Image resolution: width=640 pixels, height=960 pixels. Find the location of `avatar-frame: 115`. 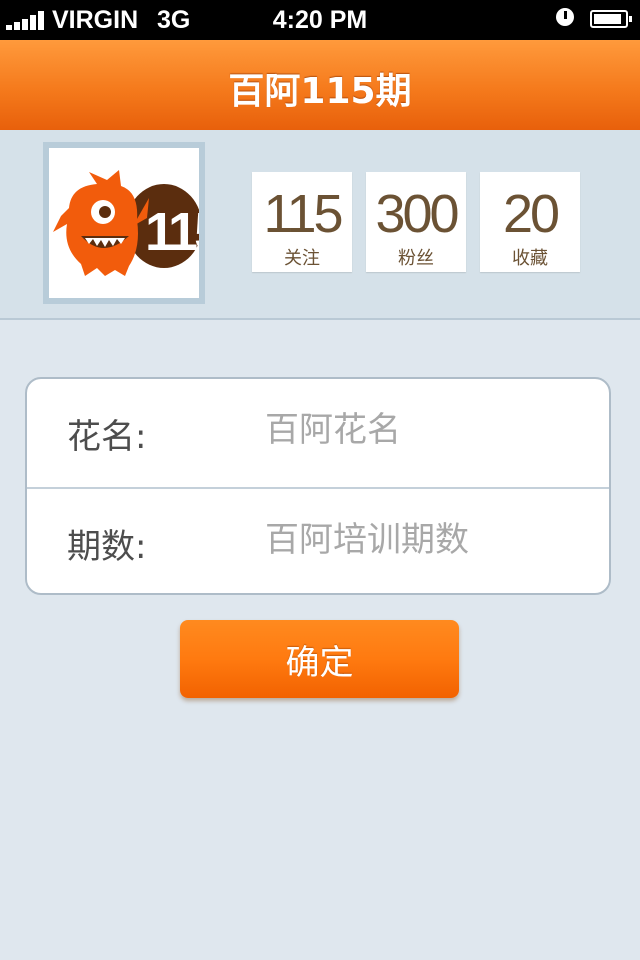

avatar-frame: 115 is located at coordinates (124, 223).